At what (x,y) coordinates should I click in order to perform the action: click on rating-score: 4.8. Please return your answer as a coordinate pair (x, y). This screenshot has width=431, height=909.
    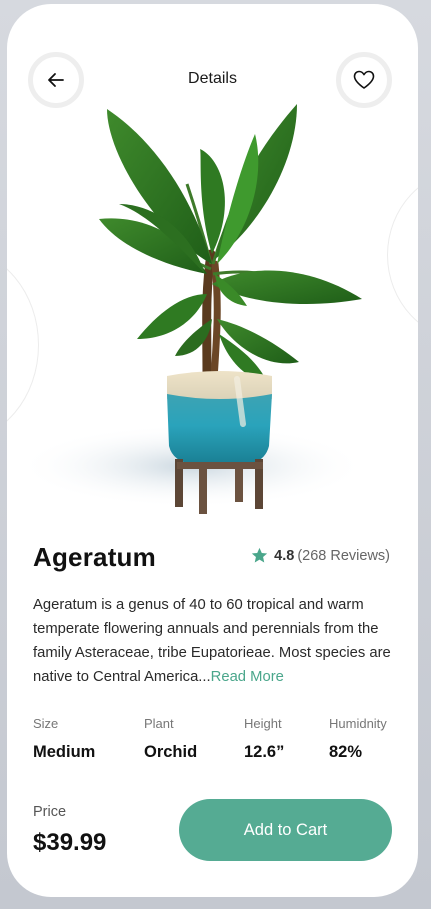
    Looking at the image, I should click on (284, 555).